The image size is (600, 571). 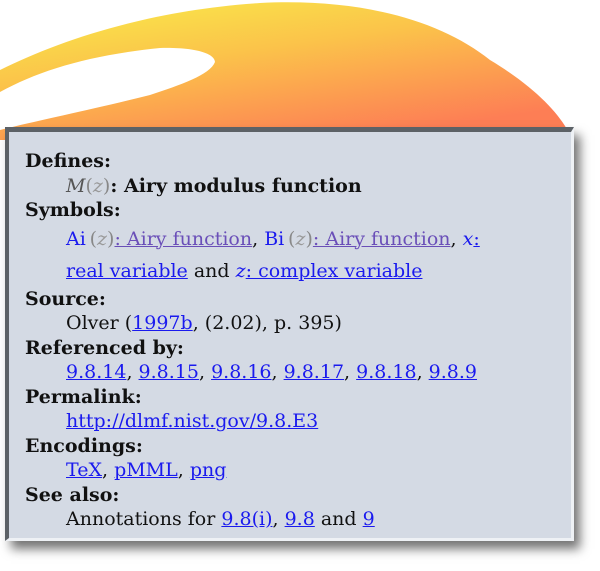 What do you see at coordinates (386, 372) in the screenshot?
I see `ref-link: 9.8.18` at bounding box center [386, 372].